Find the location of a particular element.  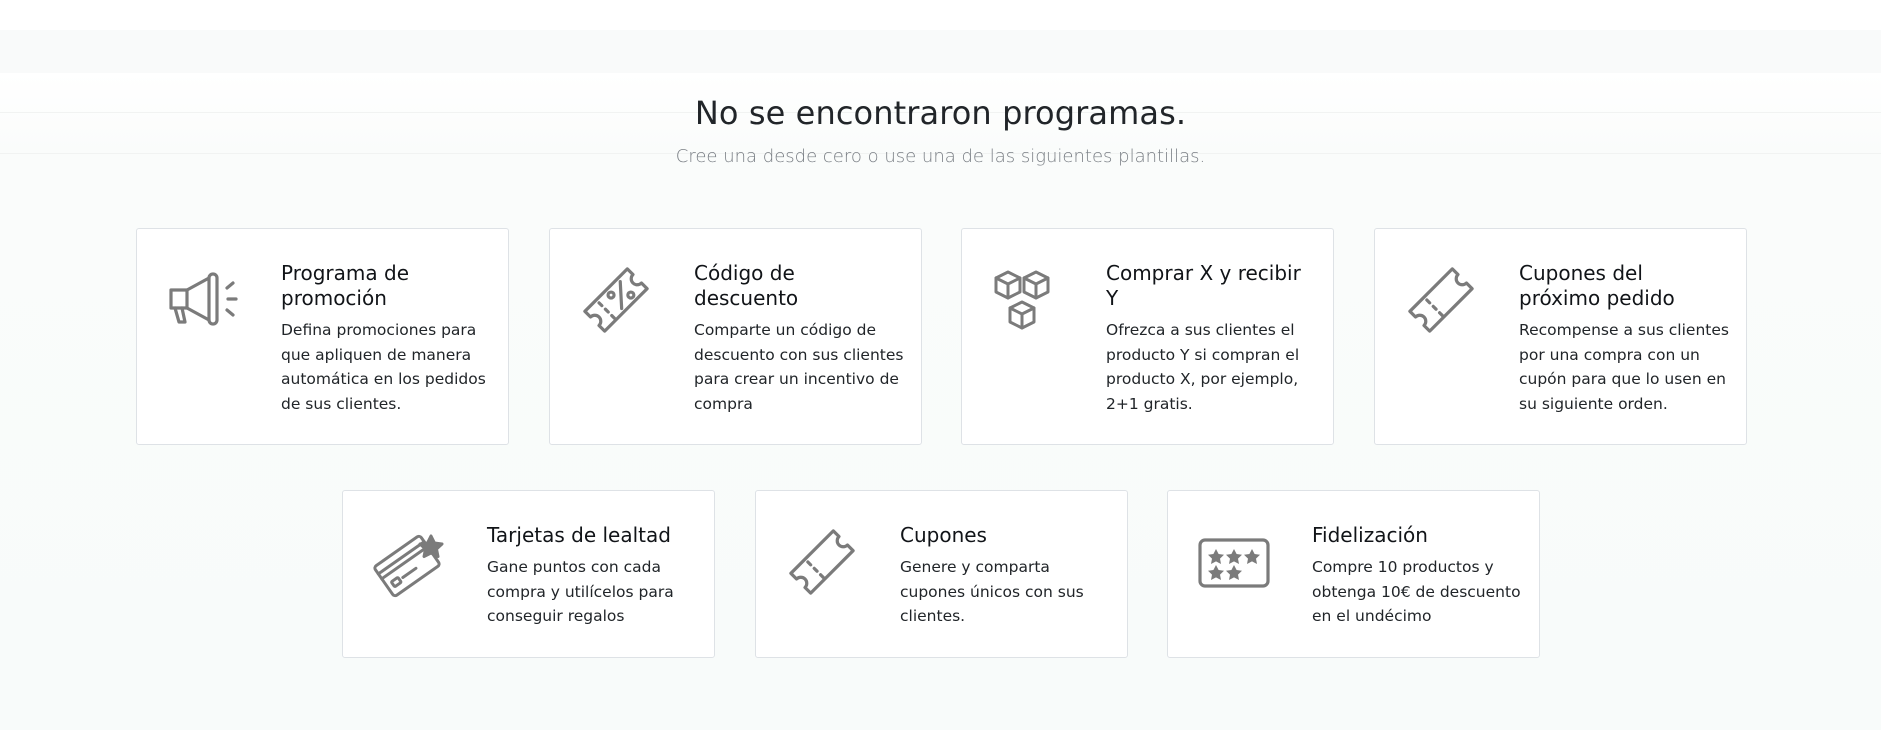

template-card-title: Programa de promoción is located at coordinates (345, 285).